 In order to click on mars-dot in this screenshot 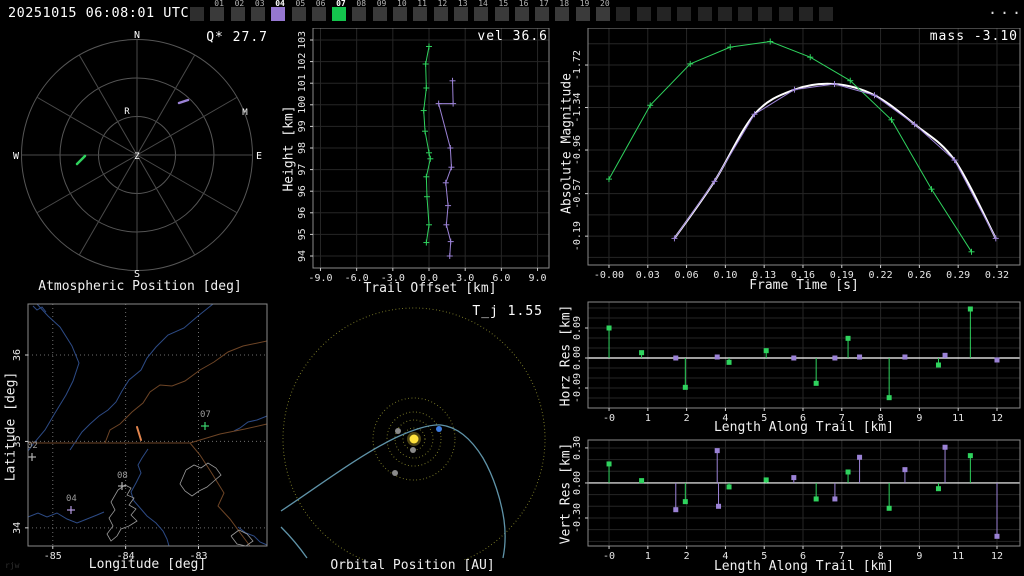, I will do `click(395, 473)`.